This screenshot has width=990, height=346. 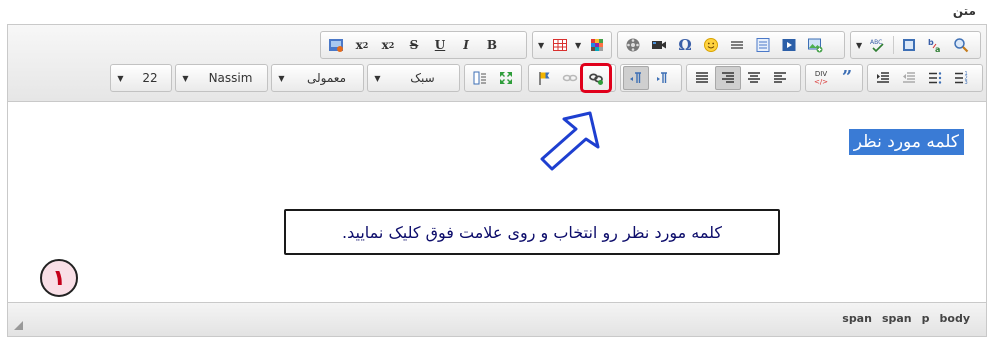 I want to click on styles-value: سبک, so click(x=422, y=78).